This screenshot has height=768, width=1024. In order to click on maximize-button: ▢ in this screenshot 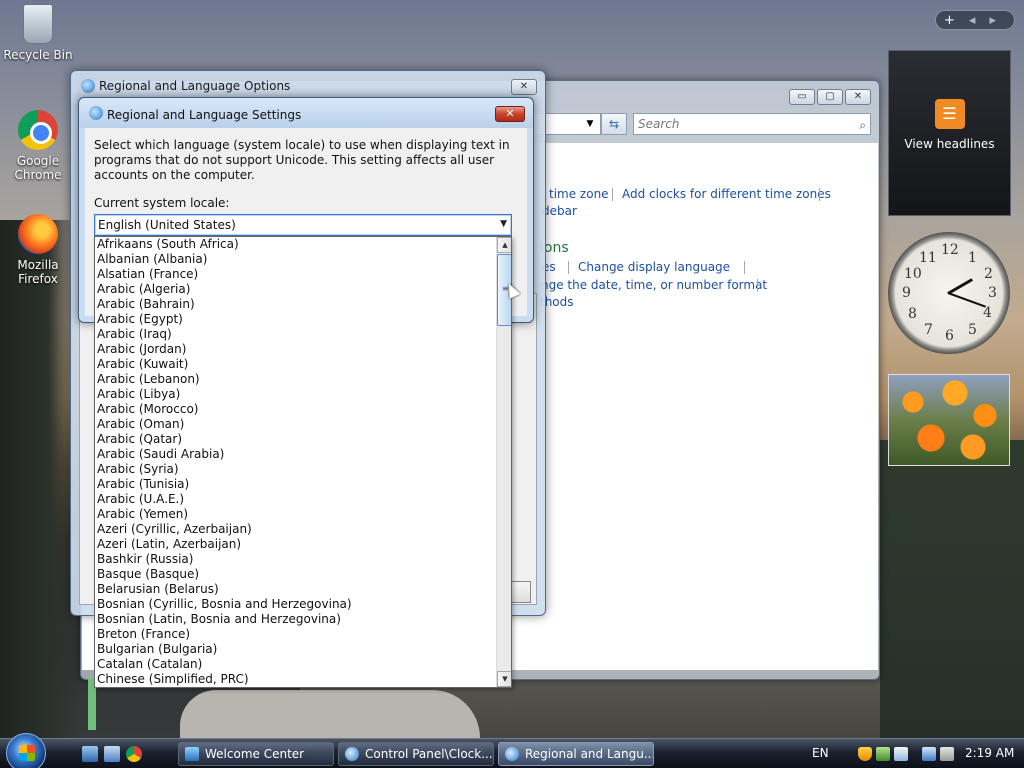, I will do `click(830, 97)`.